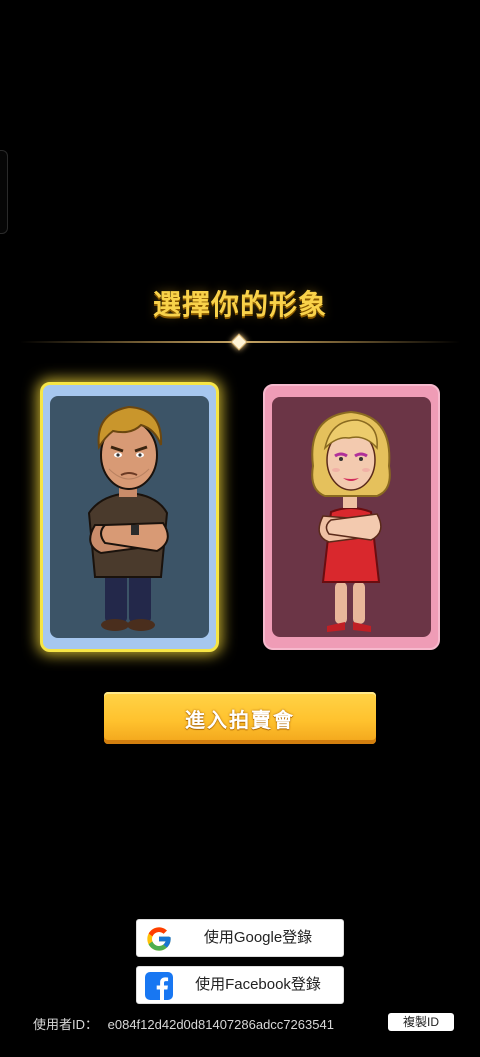 Image resolution: width=480 pixels, height=1057 pixels. I want to click on diamond-ornament-icon, so click(239, 342).